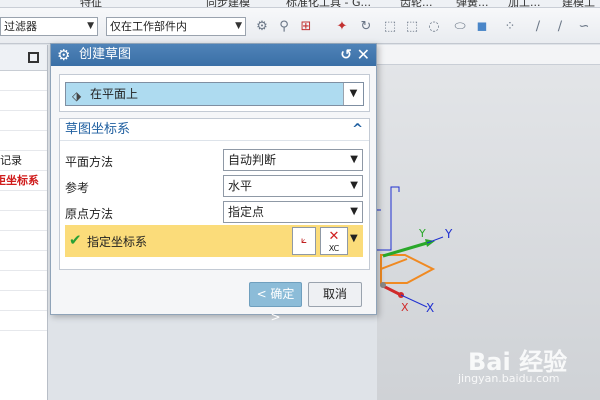 This screenshot has width=600, height=400. What do you see at coordinates (293, 212) in the screenshot?
I see `origin-method-select: 指定点 ▼` at bounding box center [293, 212].